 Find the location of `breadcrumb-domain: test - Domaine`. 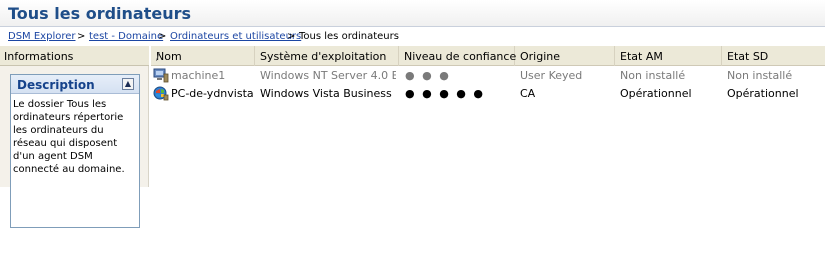

breadcrumb-domain: test - Domaine is located at coordinates (126, 36).